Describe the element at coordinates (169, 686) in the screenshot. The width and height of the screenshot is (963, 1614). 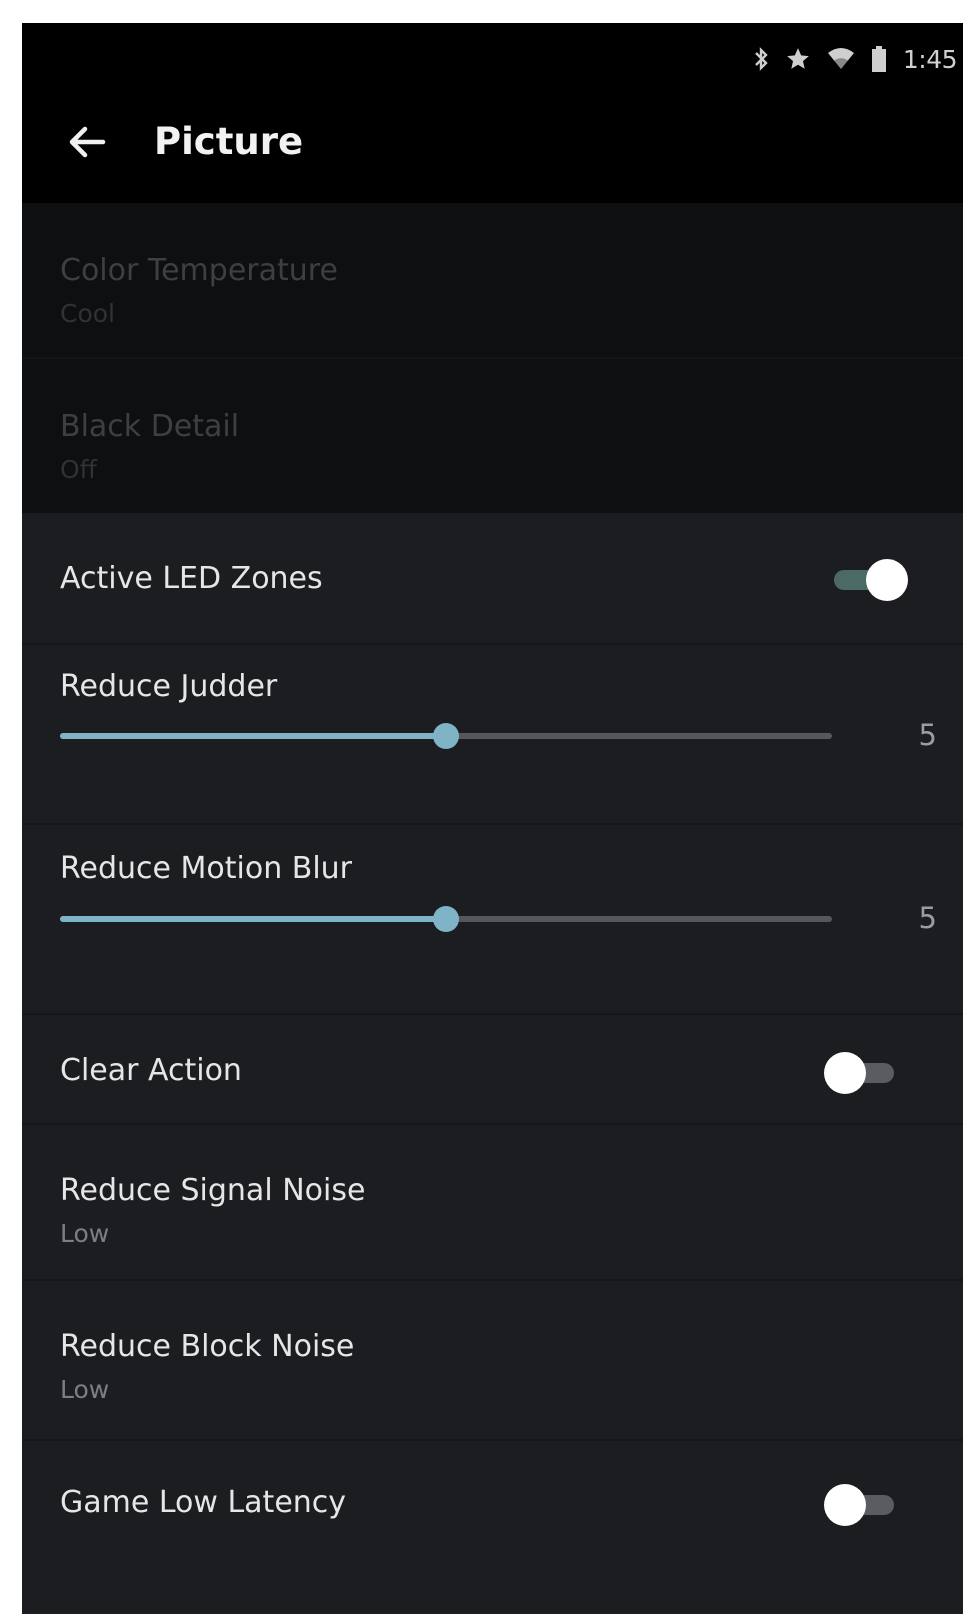
I see `setting-label: Reduce Judder` at that location.